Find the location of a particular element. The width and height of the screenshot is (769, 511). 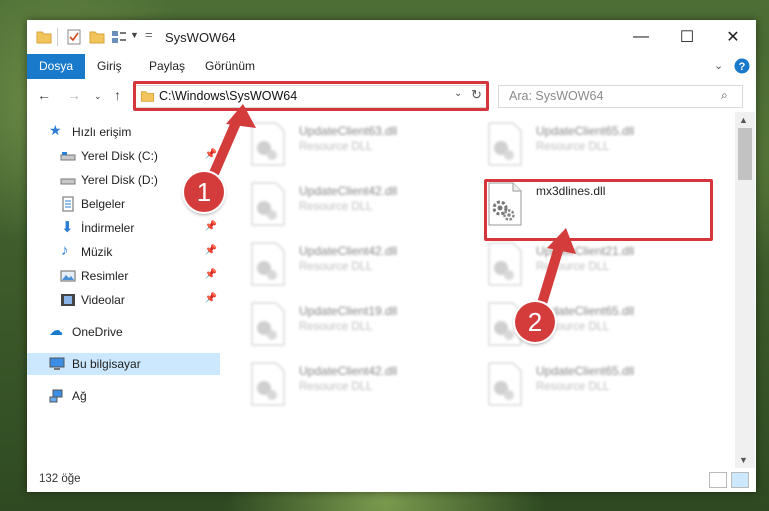

maximize-button: ☐ is located at coordinates (687, 37).